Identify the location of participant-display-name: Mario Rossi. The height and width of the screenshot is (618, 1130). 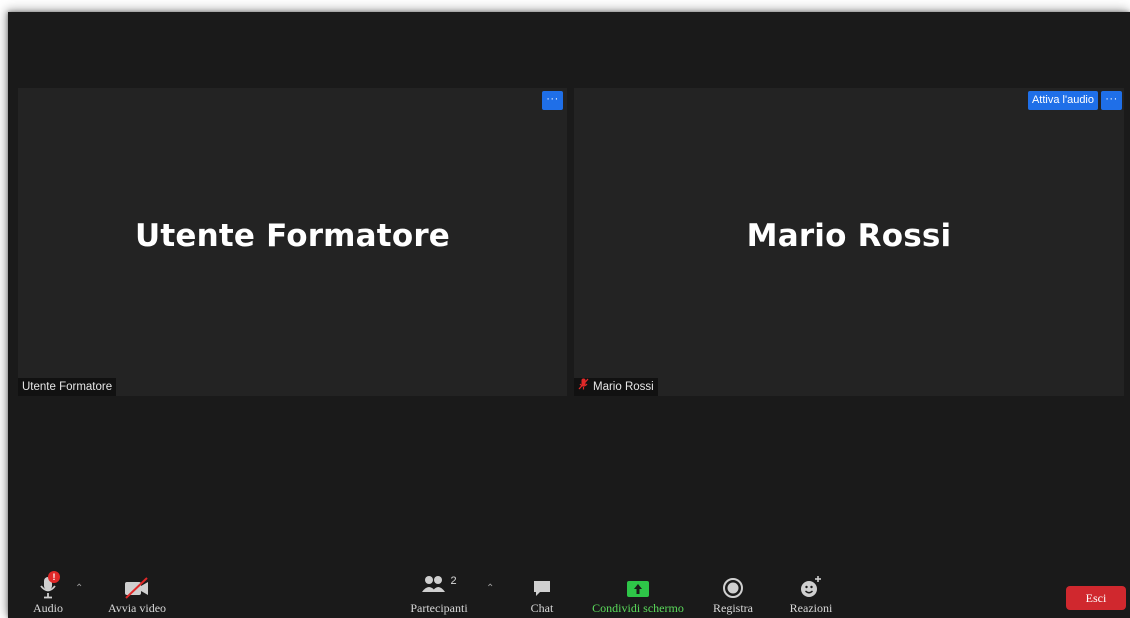
(849, 236).